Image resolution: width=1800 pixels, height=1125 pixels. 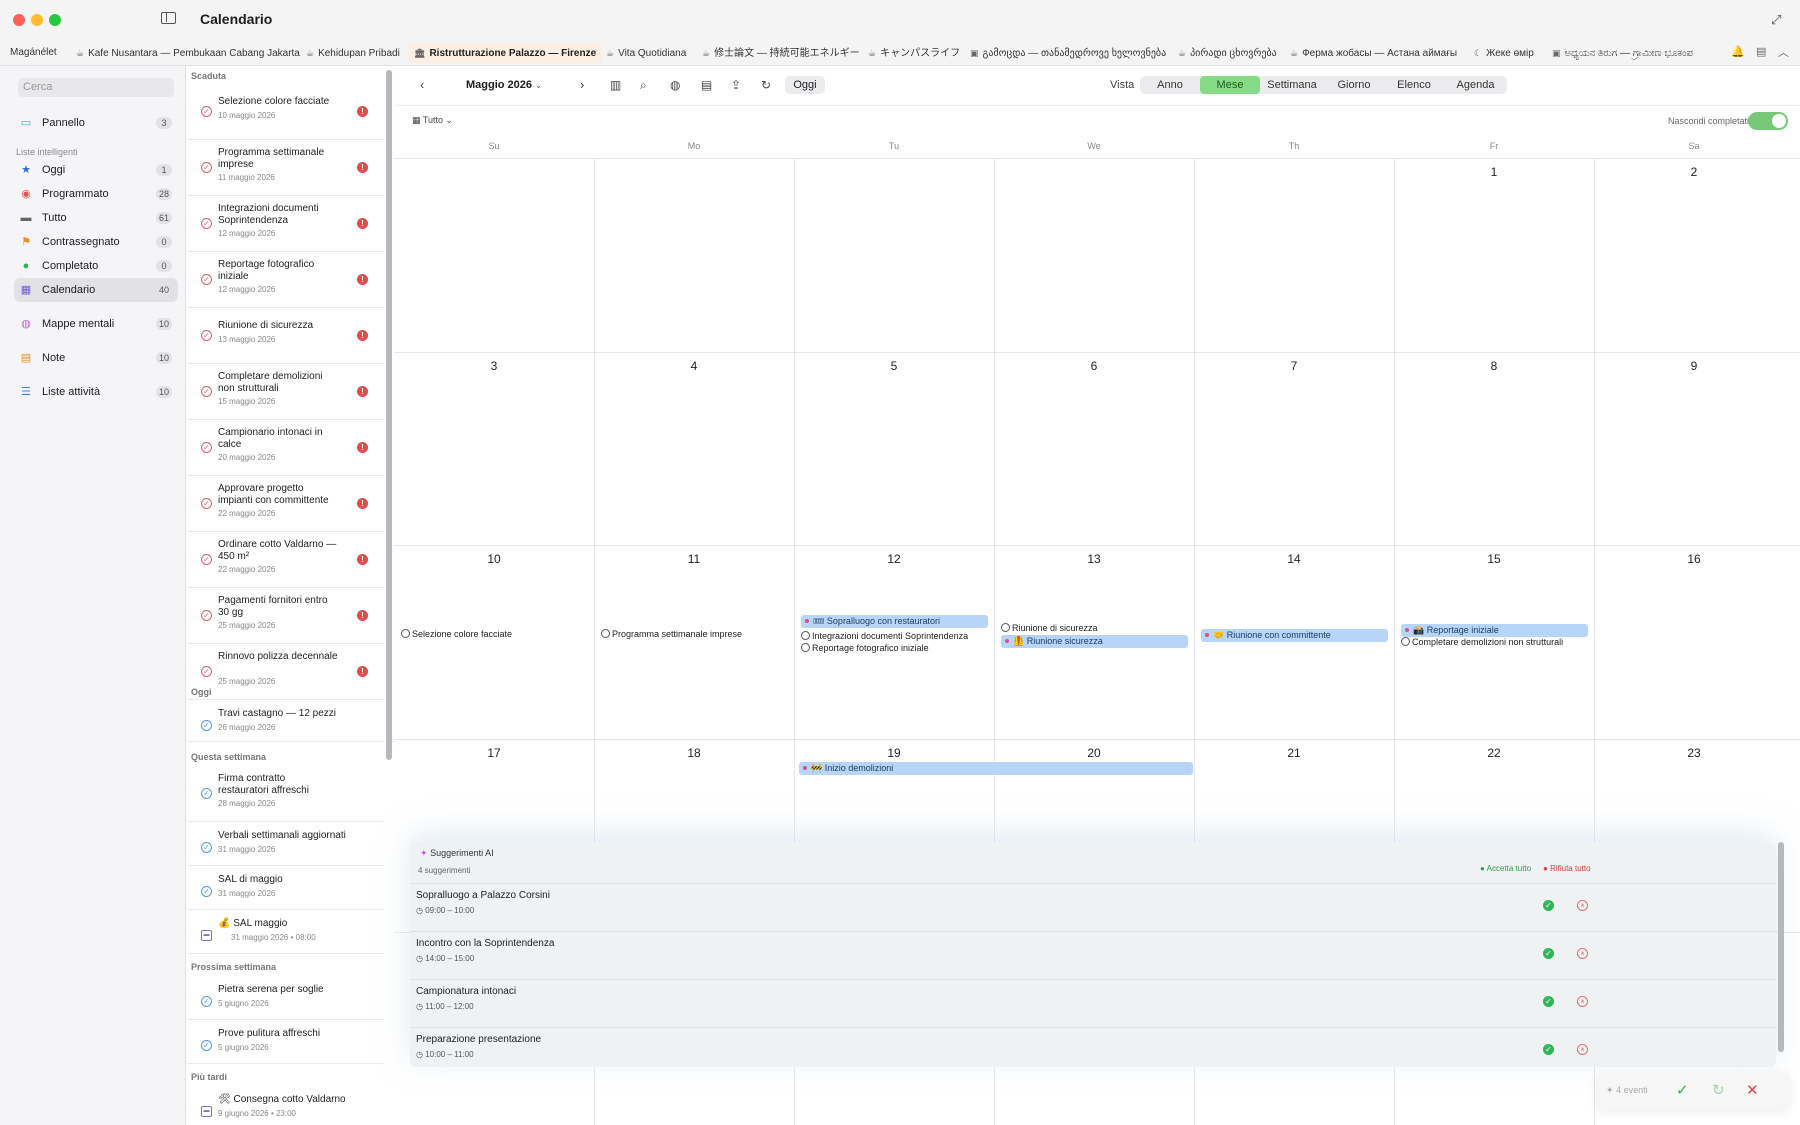 What do you see at coordinates (285, 336) in the screenshot?
I see `task-row: ✓ Riunione di sicurezza 13 maggio 2026!` at bounding box center [285, 336].